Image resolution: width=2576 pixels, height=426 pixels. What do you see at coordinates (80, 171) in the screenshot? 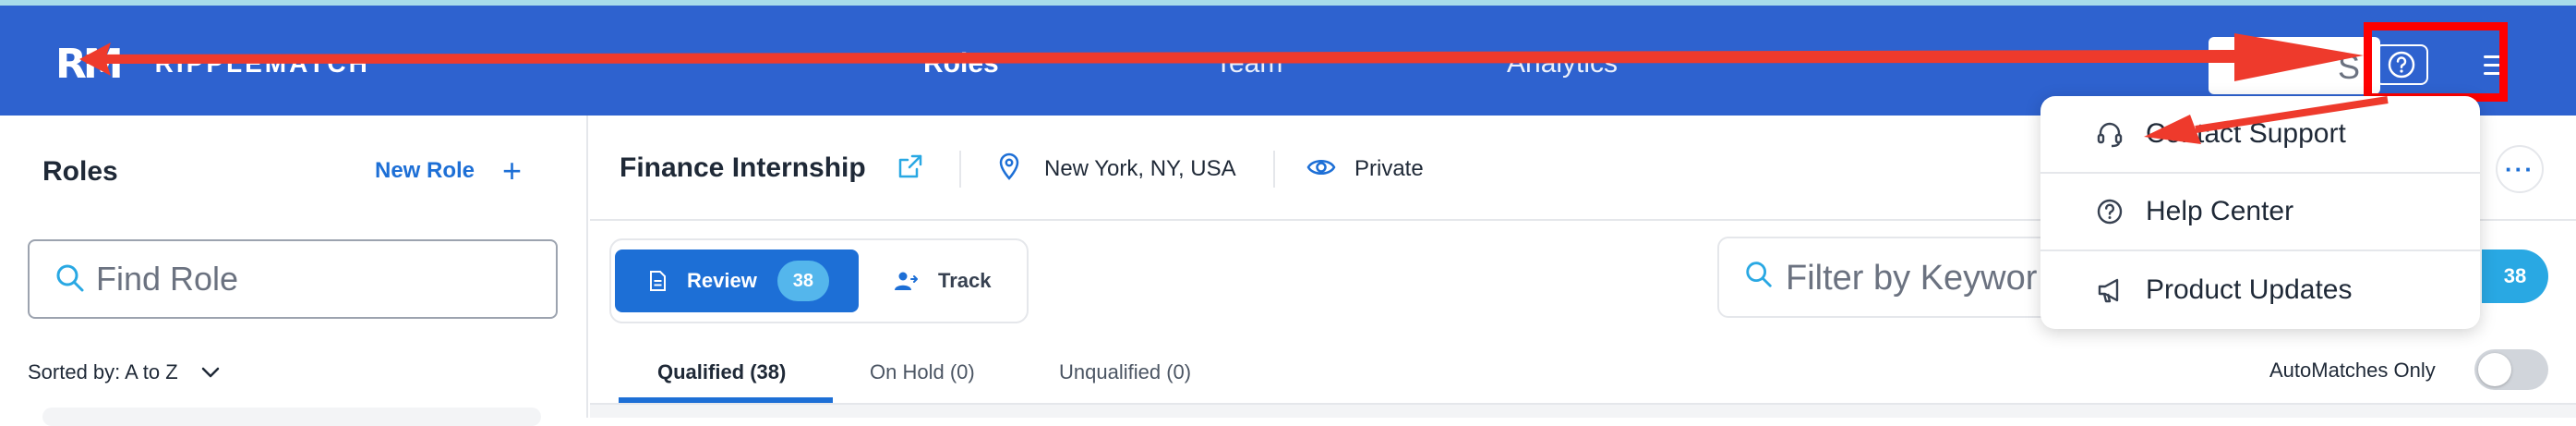
I see `sidebar-title: Roles` at bounding box center [80, 171].